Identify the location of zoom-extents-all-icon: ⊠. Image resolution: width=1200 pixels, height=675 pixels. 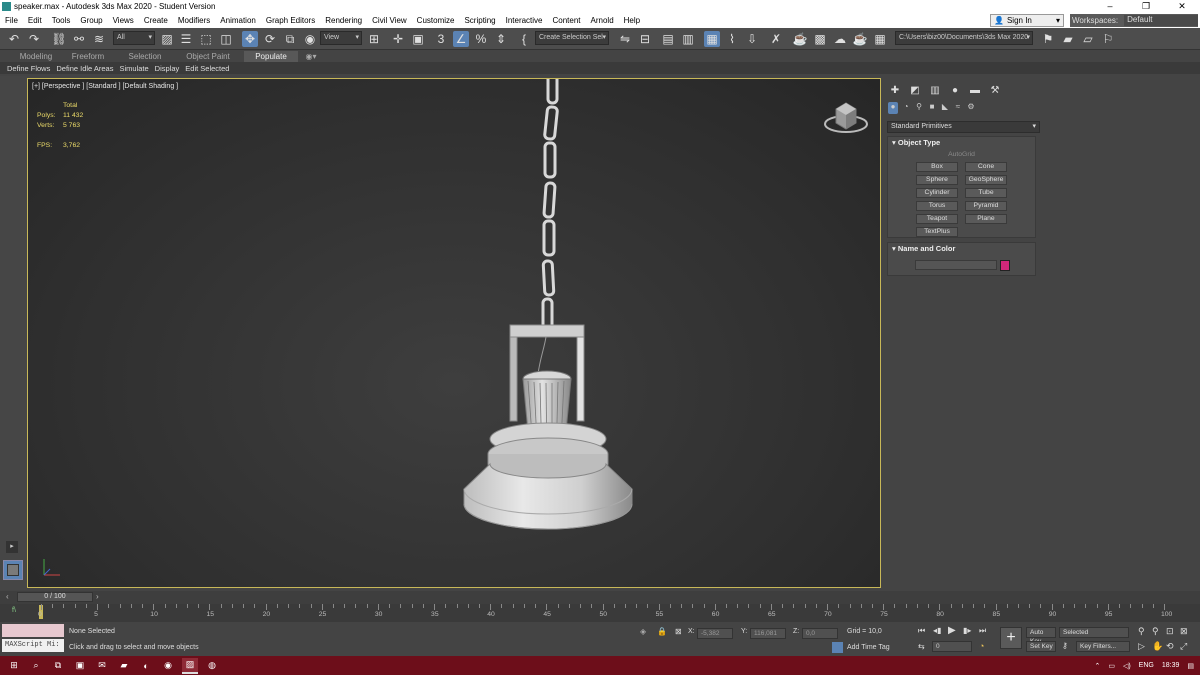
(1184, 631).